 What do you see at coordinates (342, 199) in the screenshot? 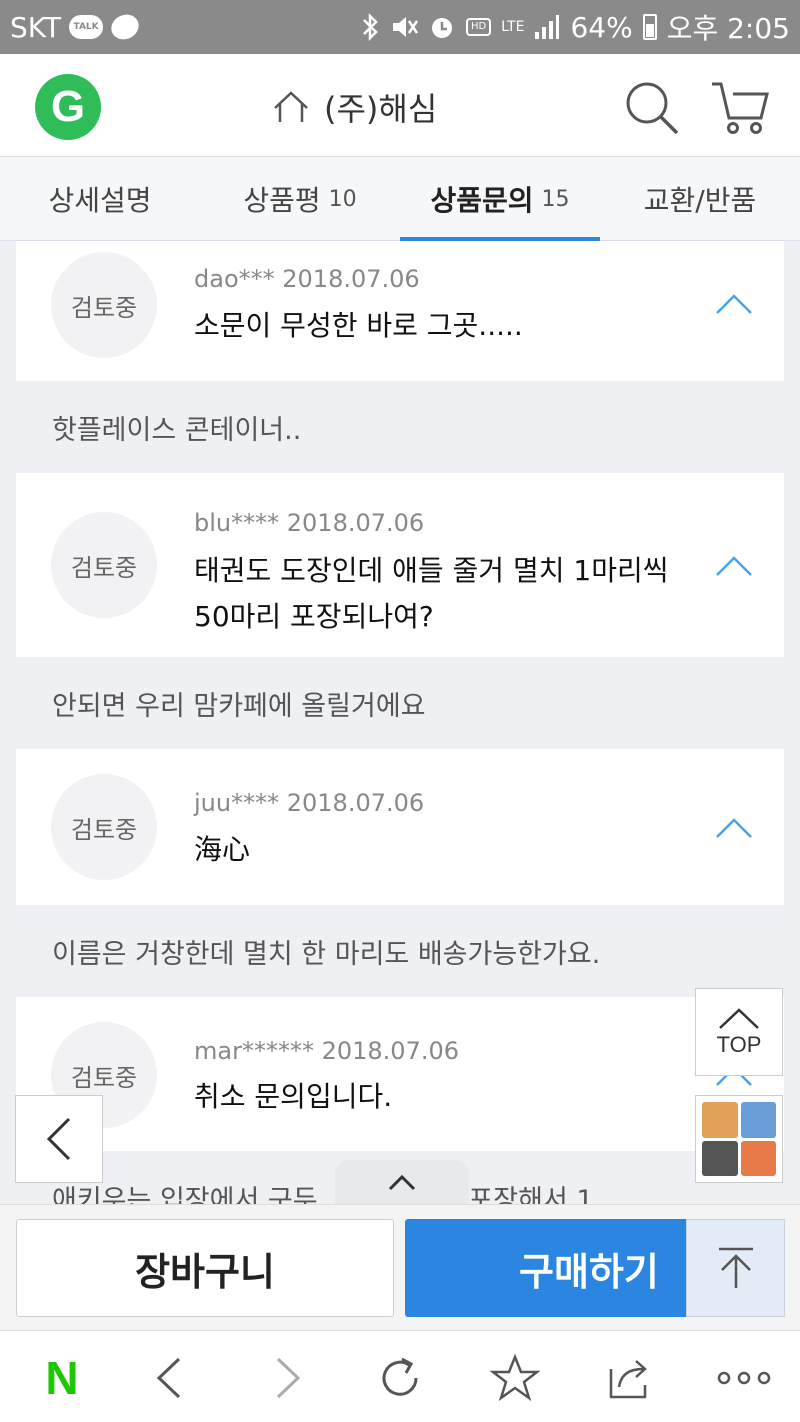
I see `tab-count: 10` at bounding box center [342, 199].